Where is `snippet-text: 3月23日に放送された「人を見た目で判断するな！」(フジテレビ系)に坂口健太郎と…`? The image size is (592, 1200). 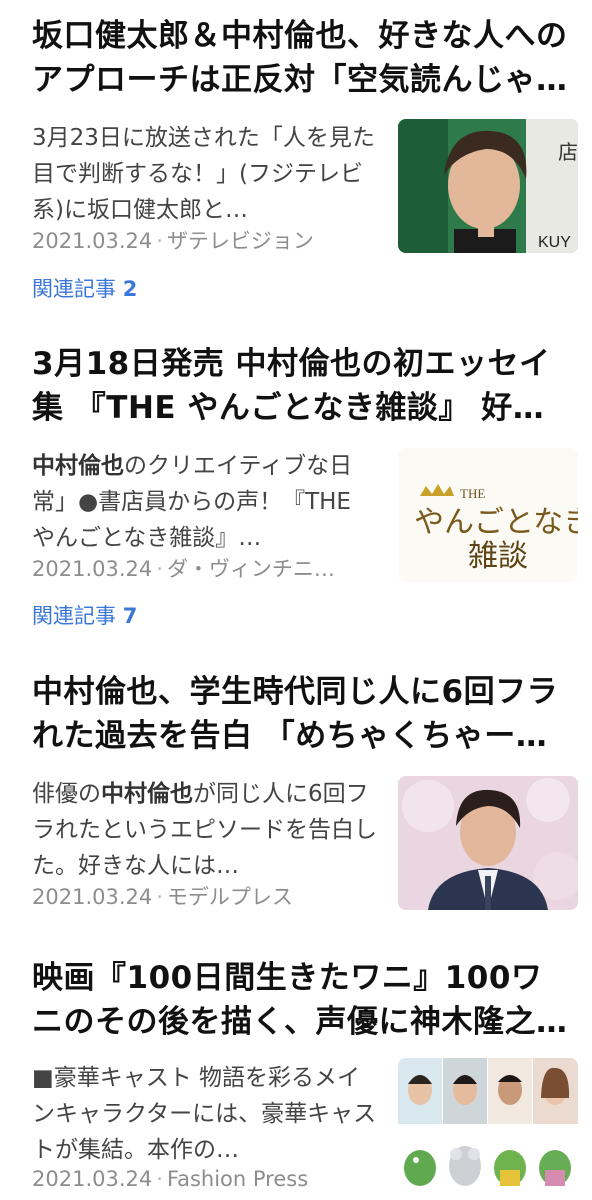
snippet-text: 3月23日に放送された「人を見た目で判断するな！」(フジテレビ系)に坂口健太郎と… is located at coordinates (203, 174).